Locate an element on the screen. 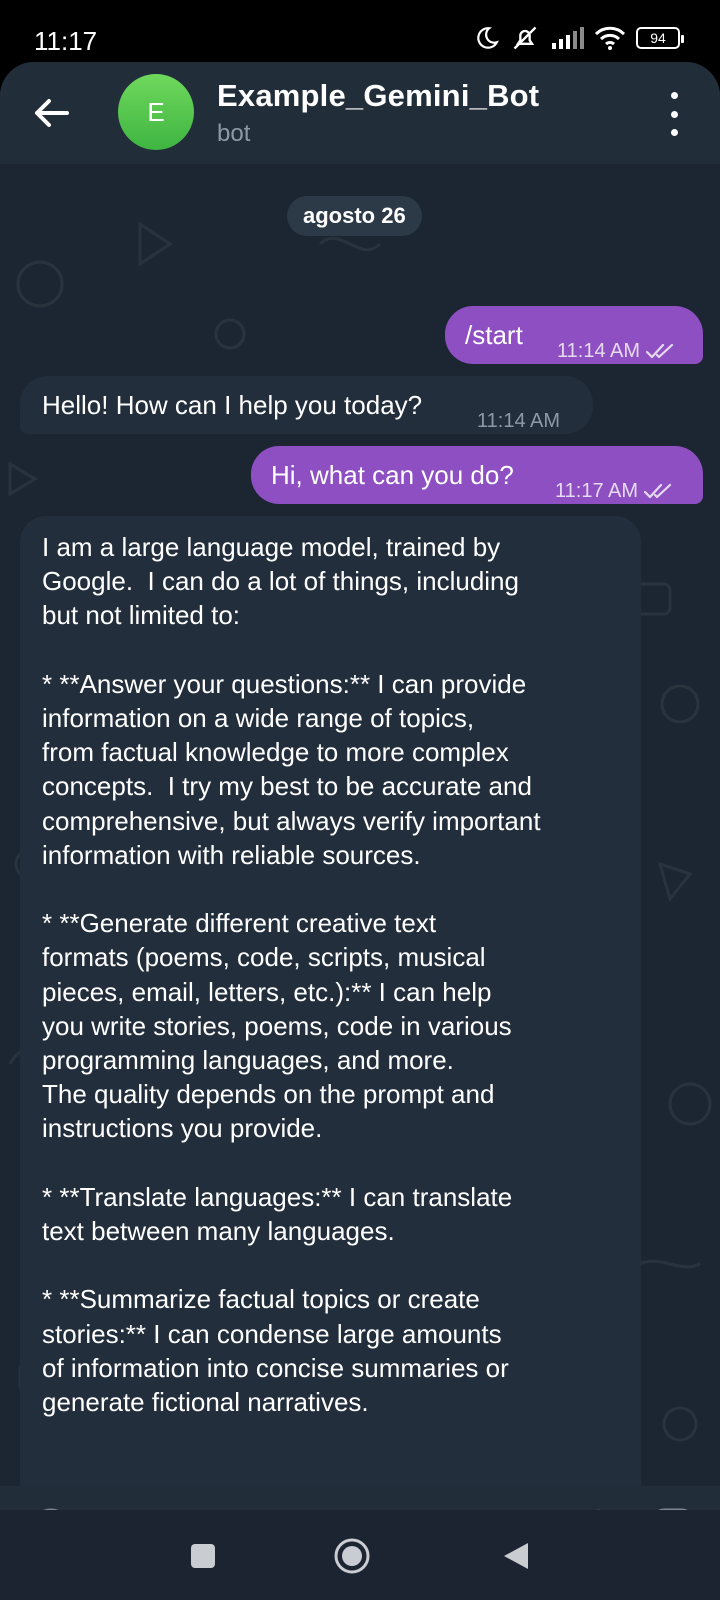  chat-title: Example_Gemini_Bot is located at coordinates (378, 96).